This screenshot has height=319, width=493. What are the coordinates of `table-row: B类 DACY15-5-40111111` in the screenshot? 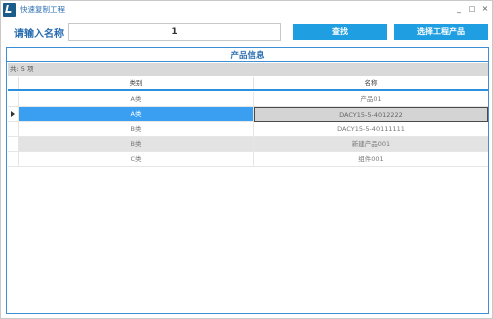 It's located at (248, 129).